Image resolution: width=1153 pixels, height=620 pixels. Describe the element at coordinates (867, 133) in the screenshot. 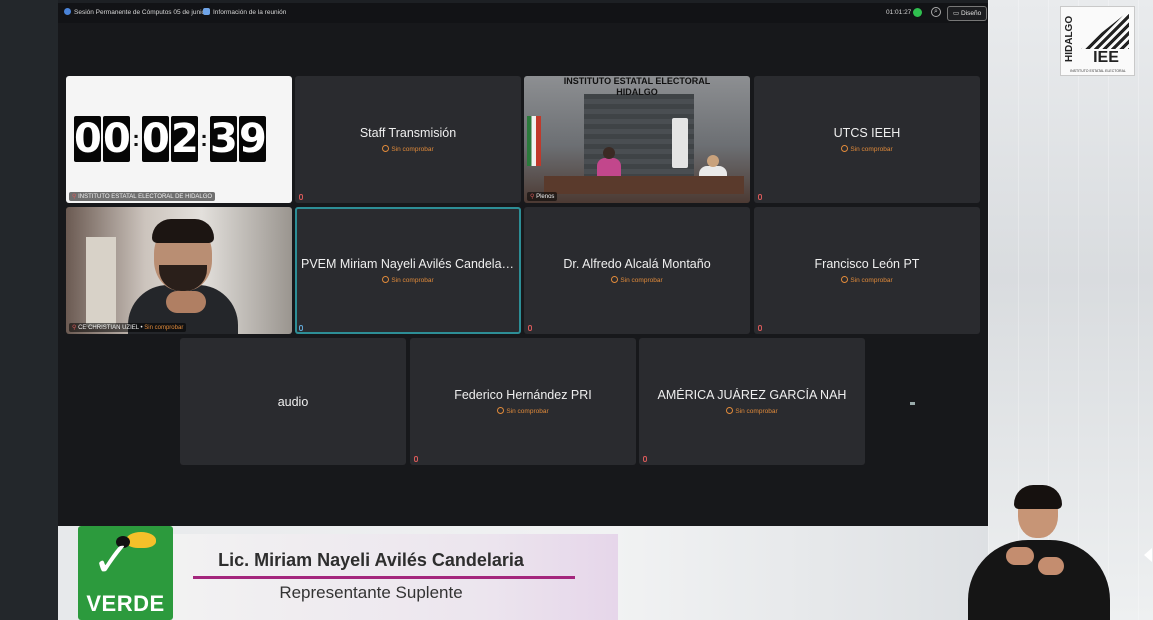

I see `participant-name: UTCS IEEH` at that location.